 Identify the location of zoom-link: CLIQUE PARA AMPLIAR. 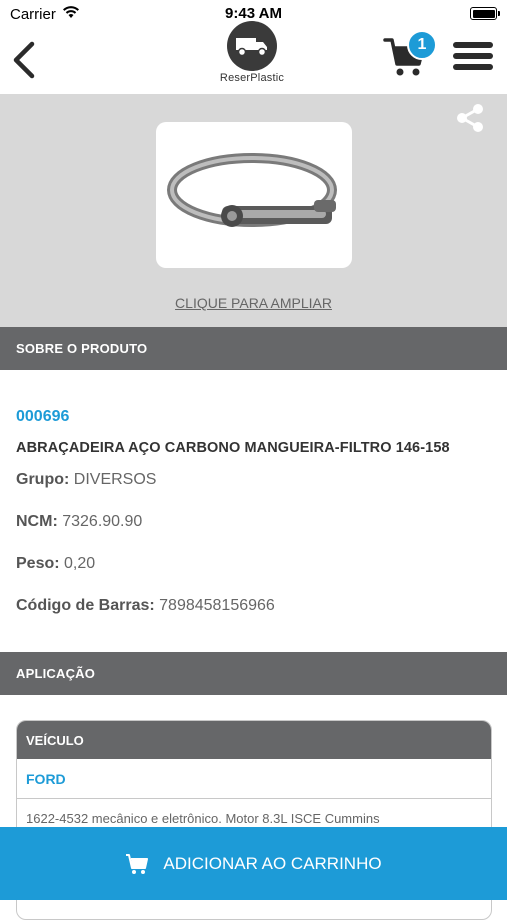
(253, 303).